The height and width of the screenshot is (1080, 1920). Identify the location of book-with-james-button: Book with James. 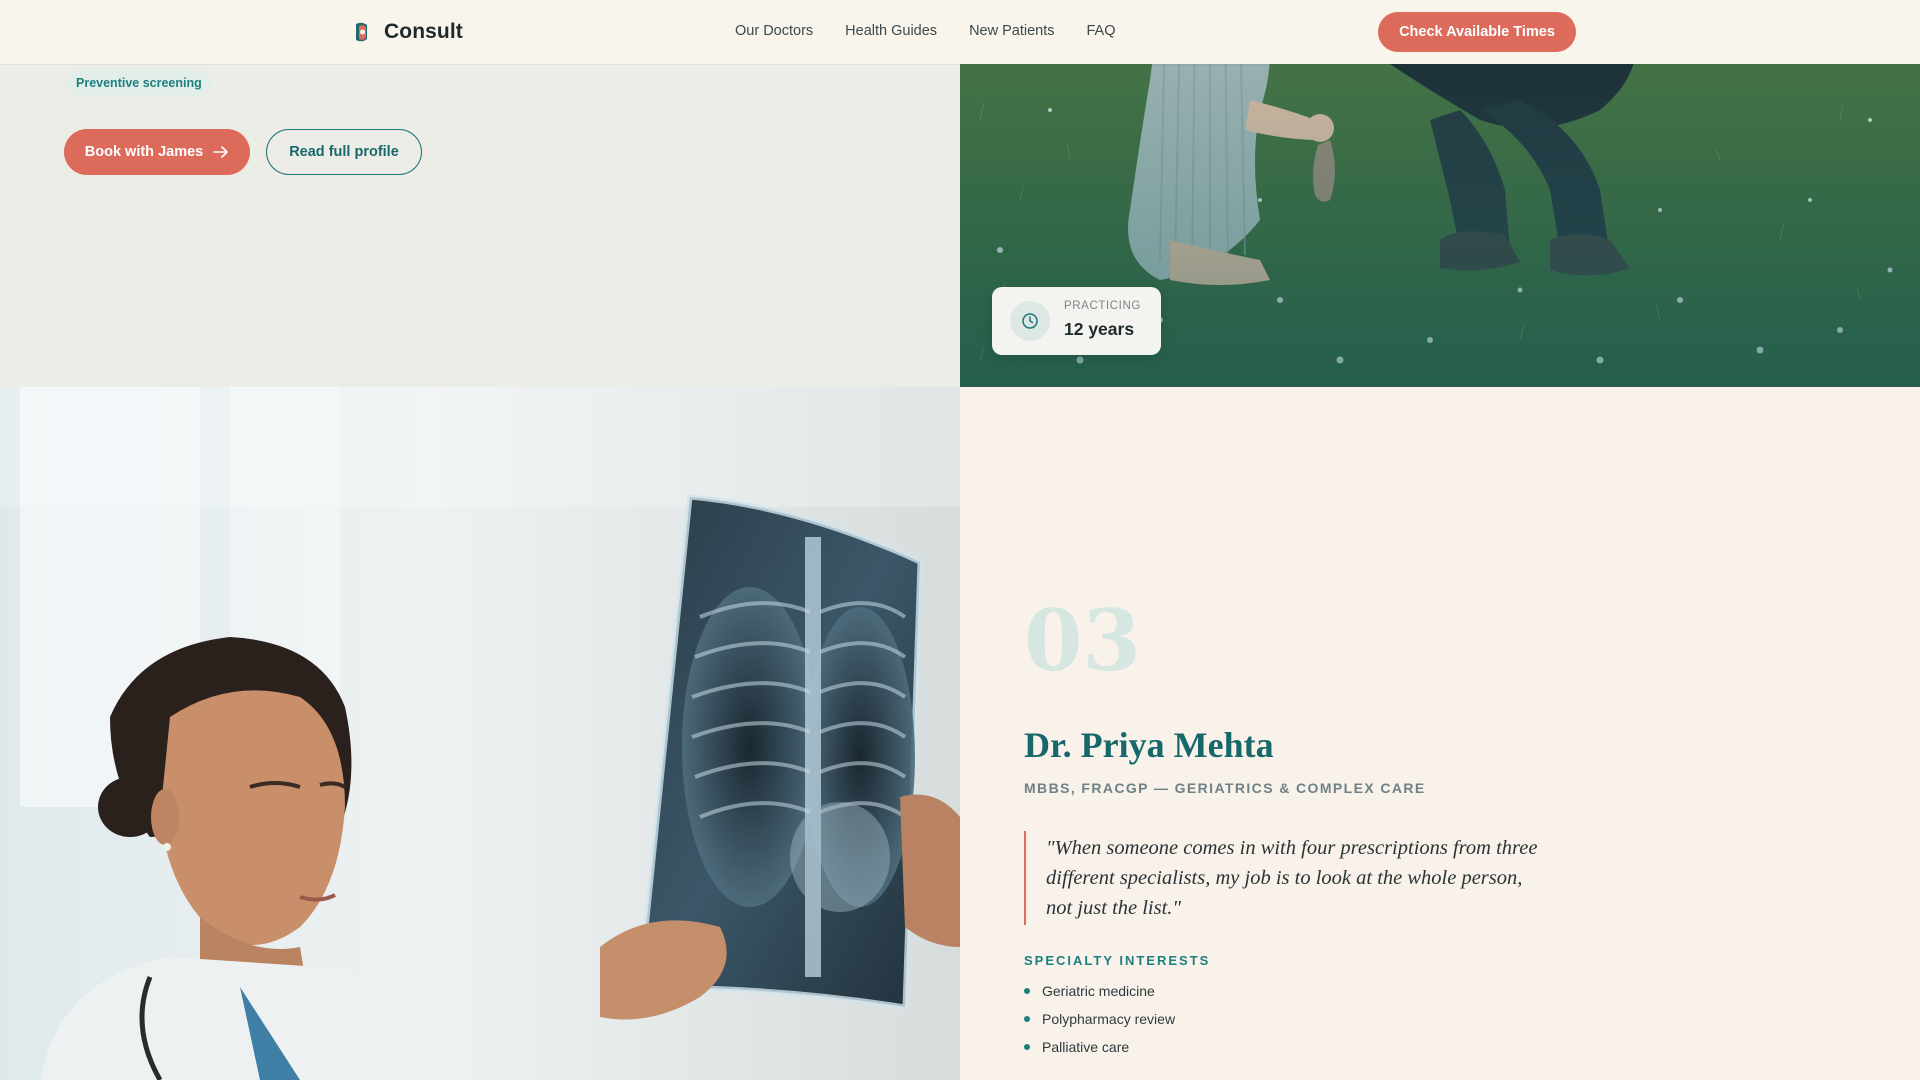
(157, 152).